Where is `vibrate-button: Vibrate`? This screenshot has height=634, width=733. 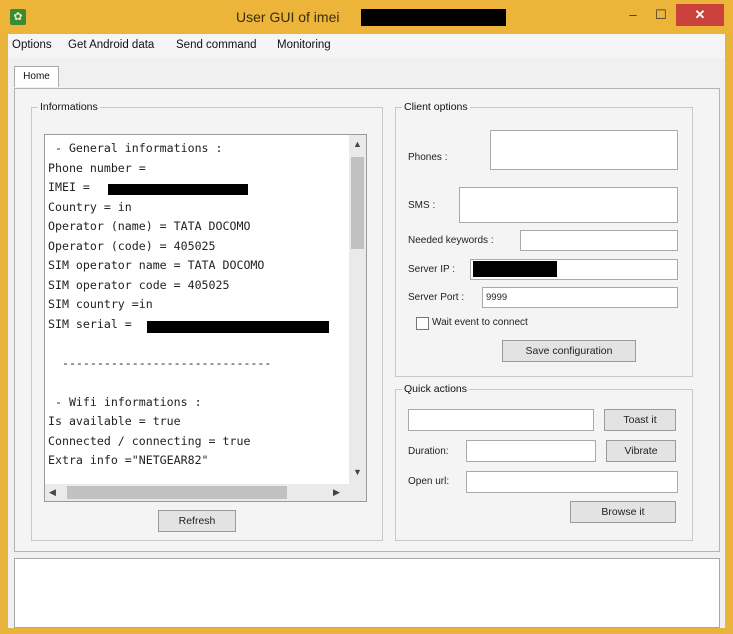
vibrate-button: Vibrate is located at coordinates (641, 451).